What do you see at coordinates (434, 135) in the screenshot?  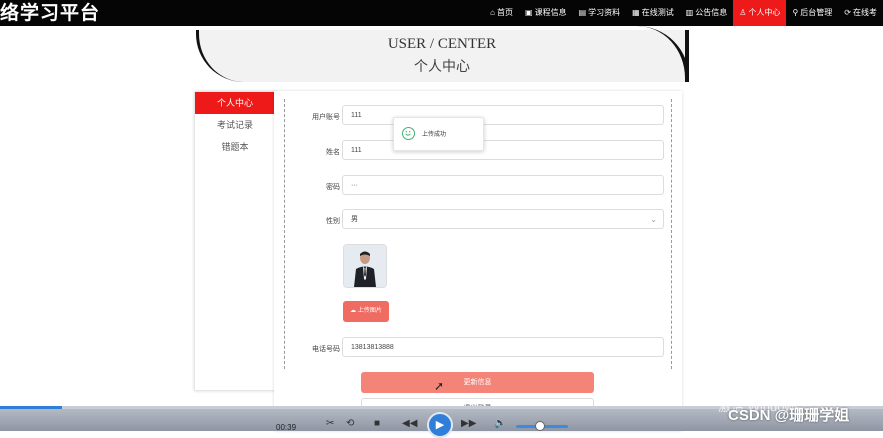 I see `toast-message: 上传成功` at bounding box center [434, 135].